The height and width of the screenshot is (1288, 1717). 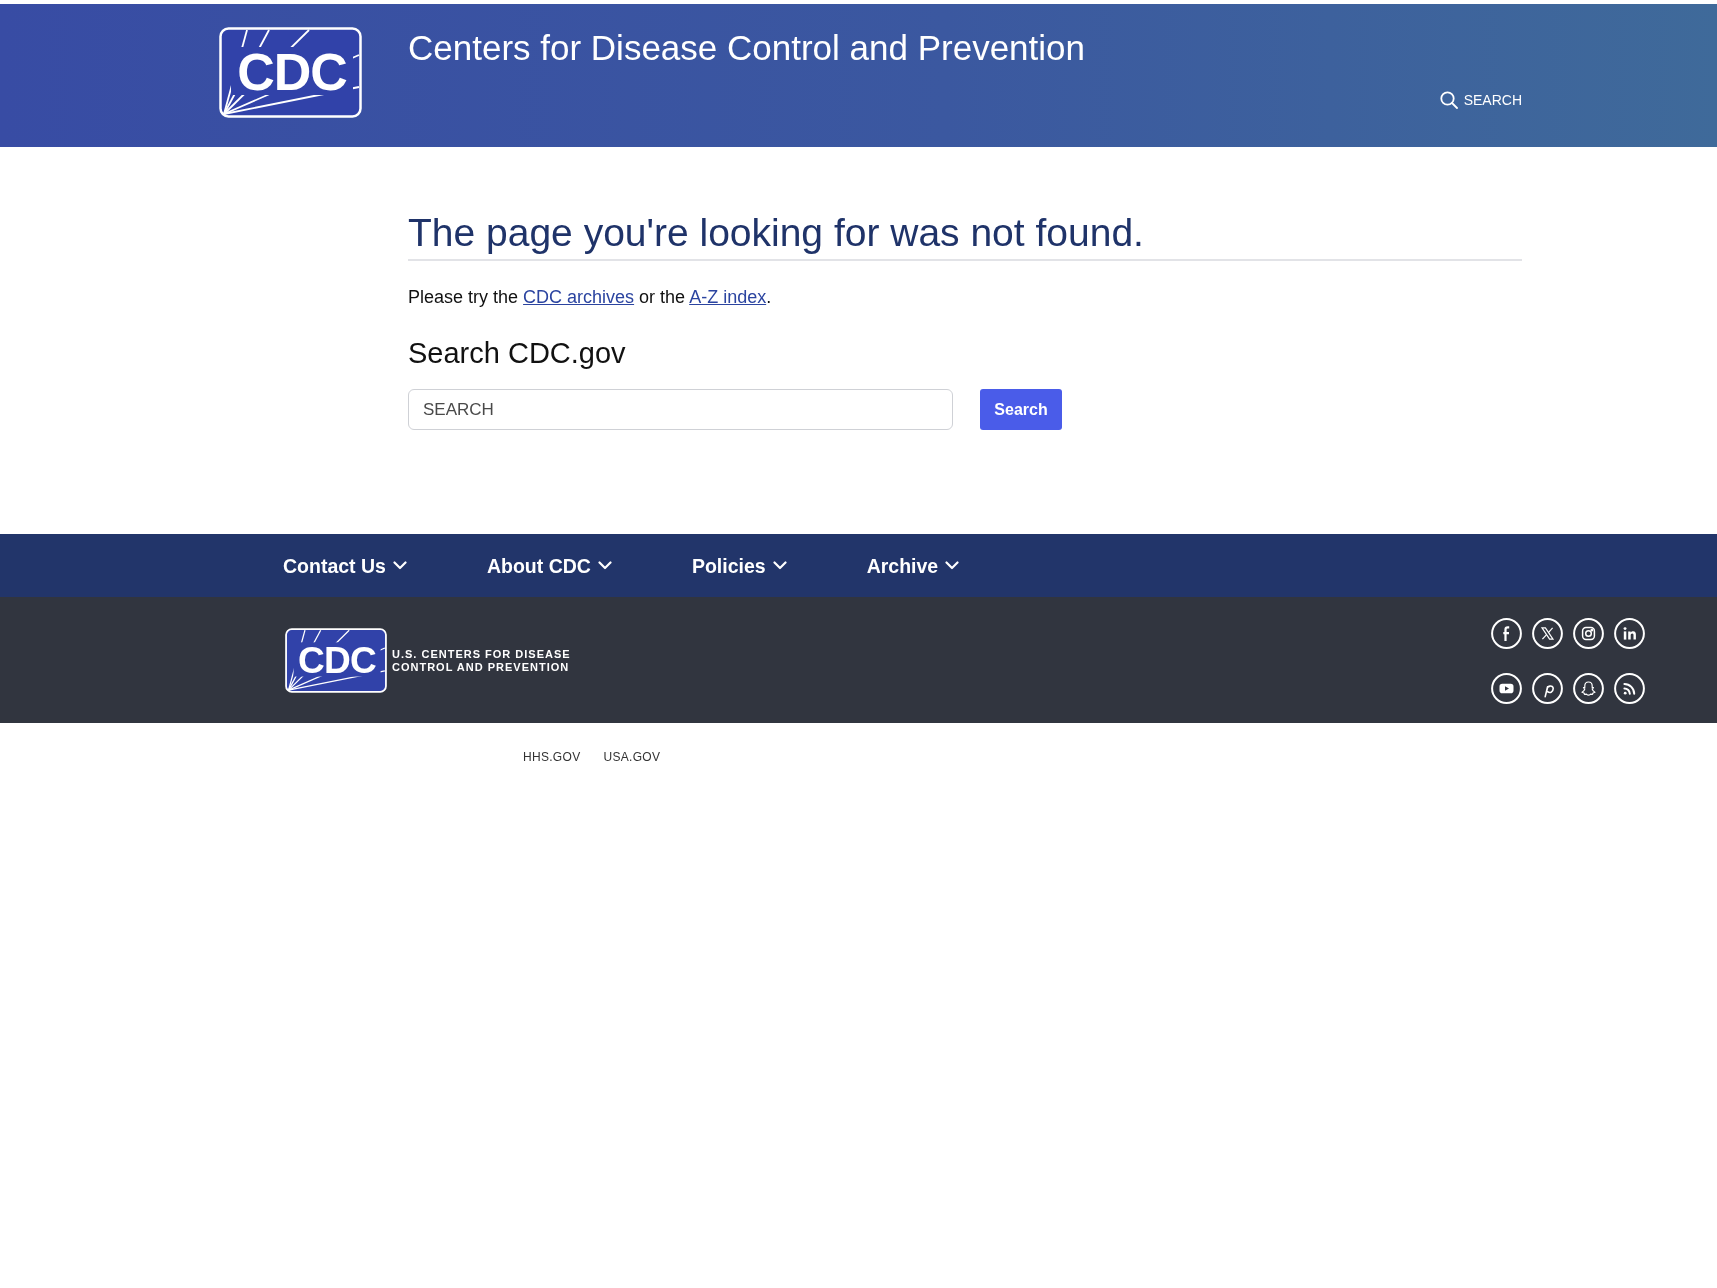 What do you see at coordinates (1629, 633) in the screenshot?
I see `linkedin-icon` at bounding box center [1629, 633].